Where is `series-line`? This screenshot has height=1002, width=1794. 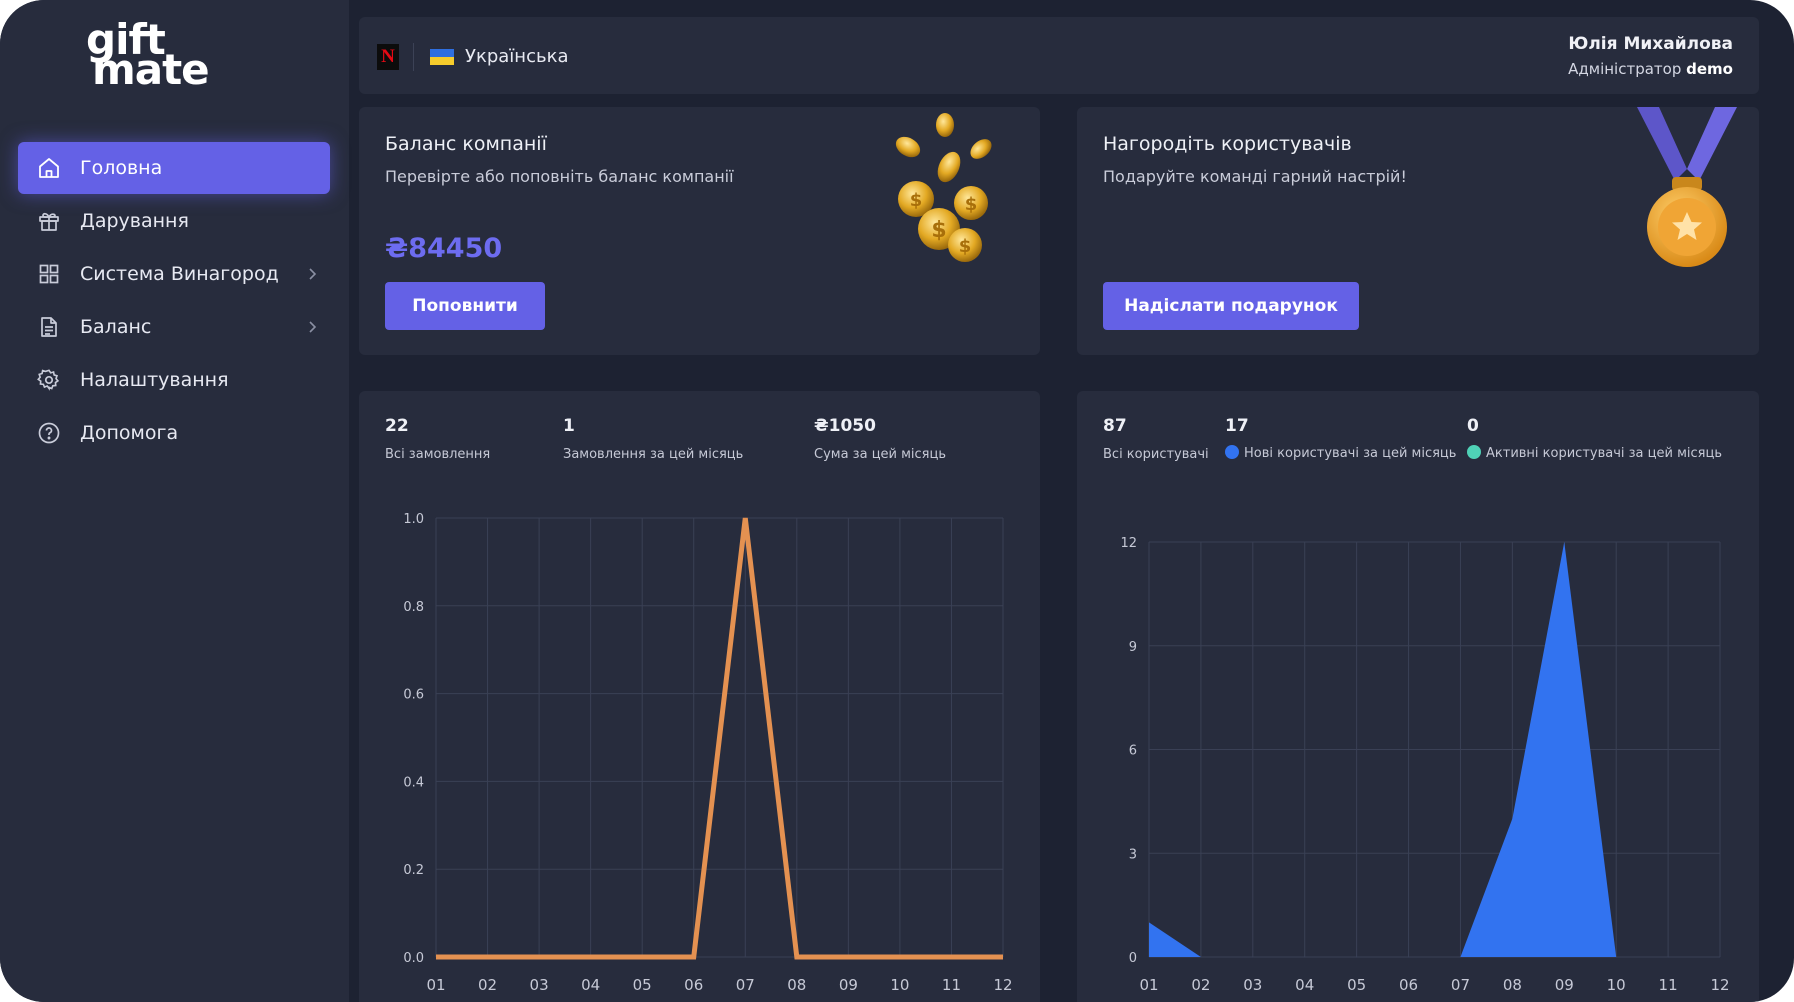
series-line is located at coordinates (719, 738).